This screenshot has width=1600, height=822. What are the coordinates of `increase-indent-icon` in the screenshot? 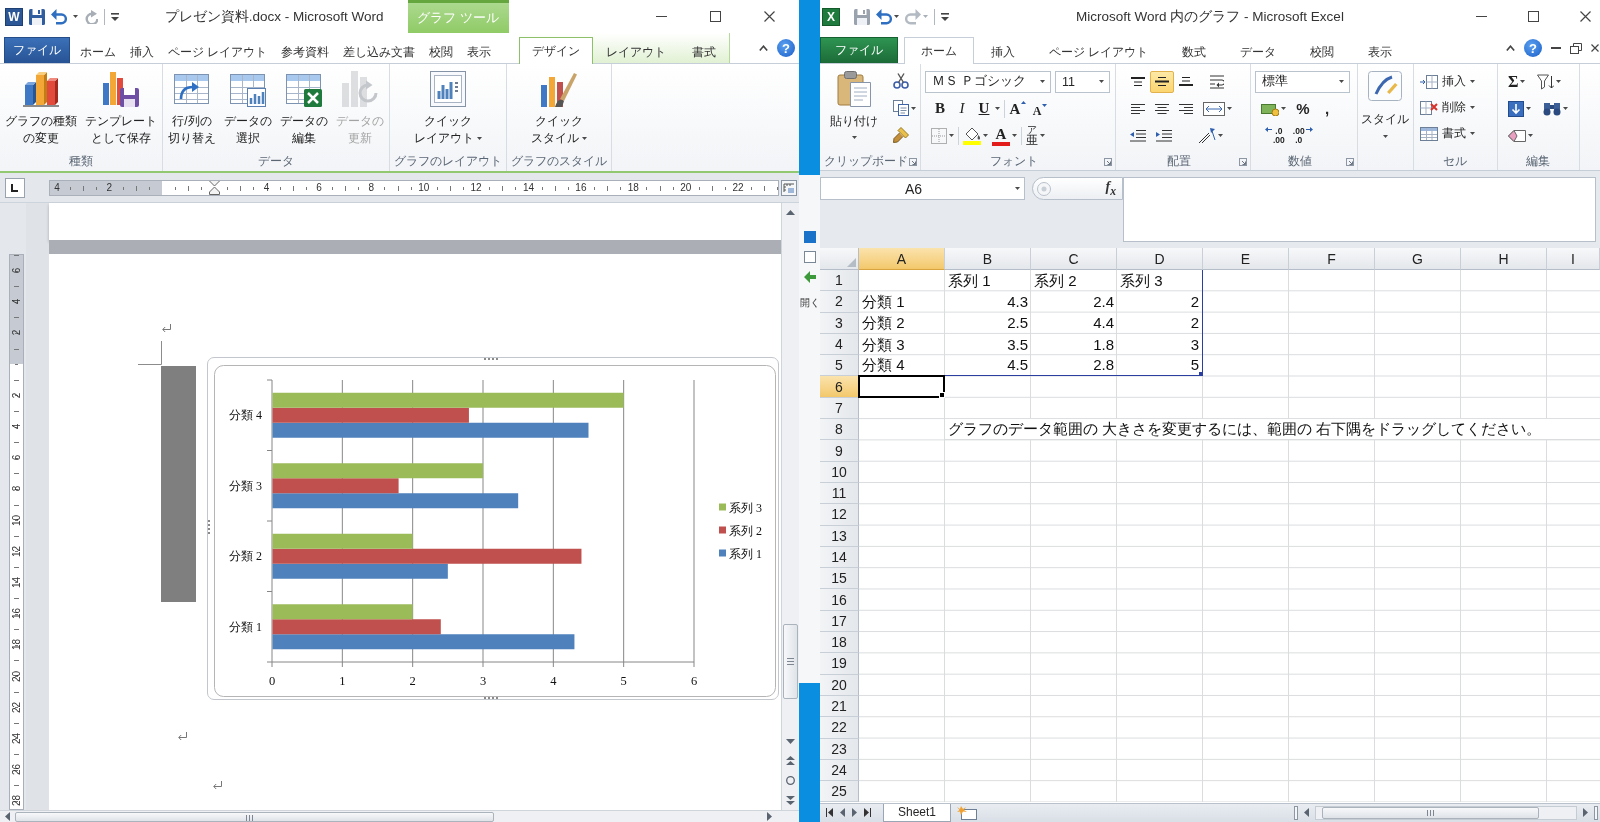 It's located at (1164, 135).